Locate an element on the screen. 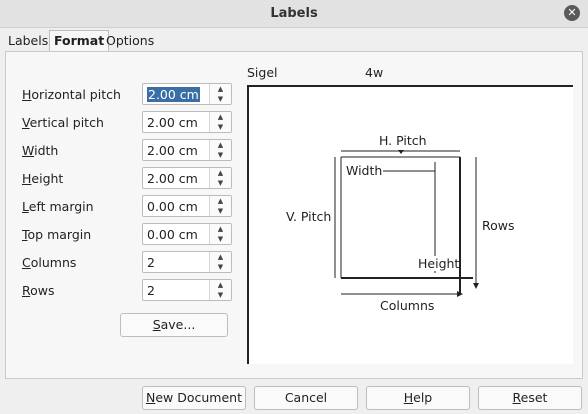 This screenshot has height=414, width=588. columns-input is located at coordinates (176, 262).